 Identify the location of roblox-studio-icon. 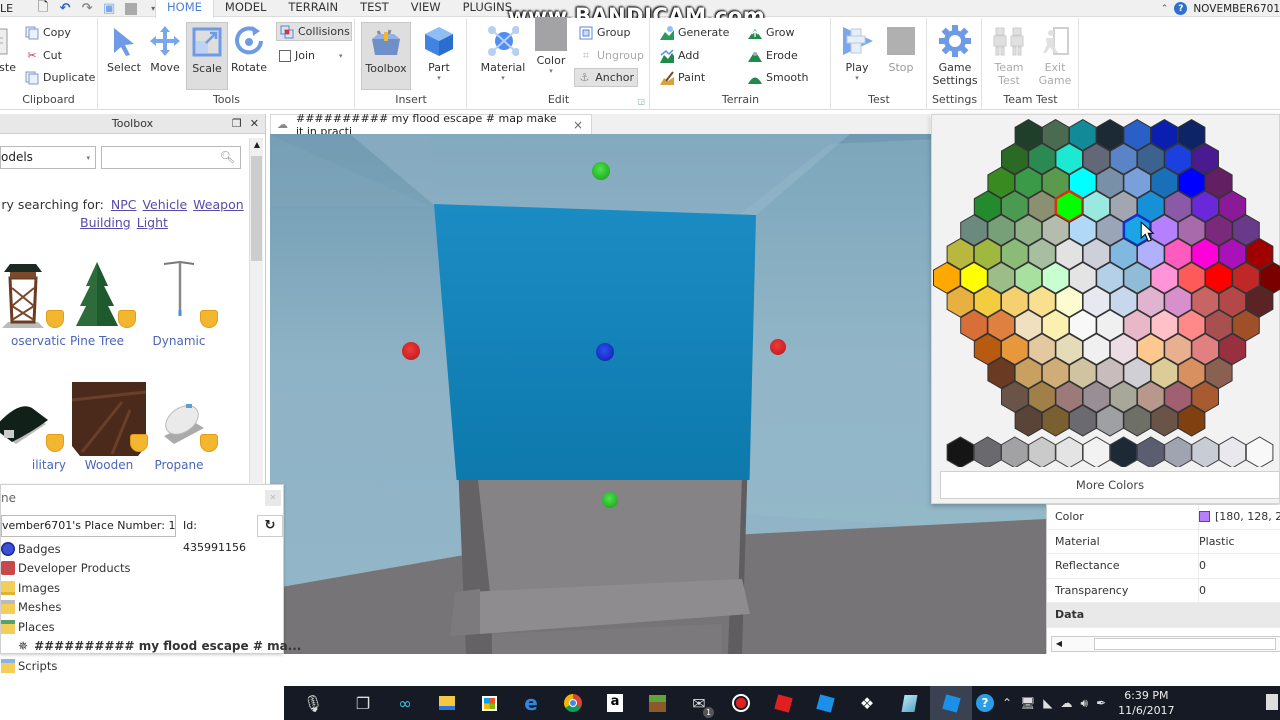
(825, 703).